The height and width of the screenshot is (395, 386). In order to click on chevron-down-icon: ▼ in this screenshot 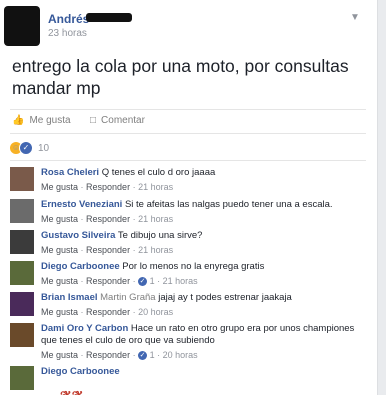, I will do `click(355, 17)`.